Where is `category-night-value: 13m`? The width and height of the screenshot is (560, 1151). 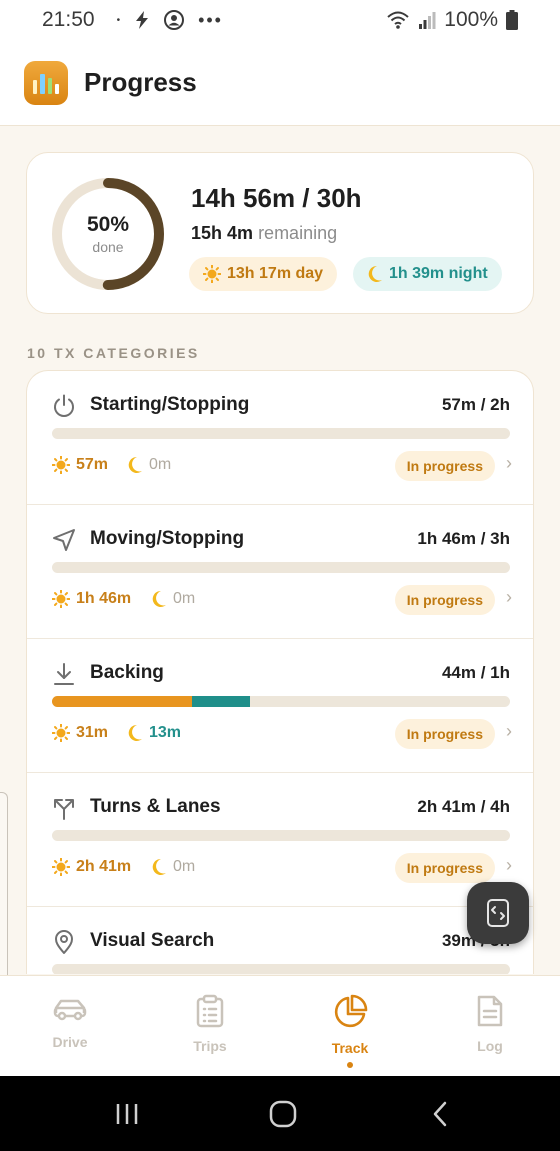 category-night-value: 13m is located at coordinates (165, 732).